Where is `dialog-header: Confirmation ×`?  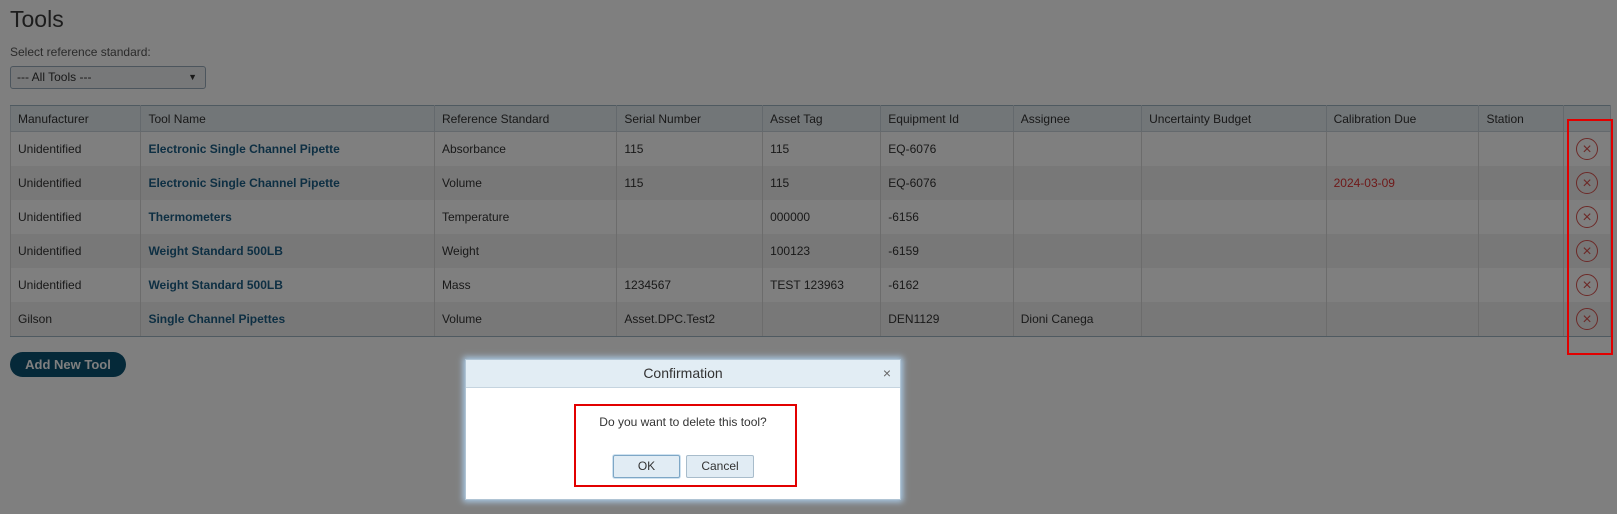
dialog-header: Confirmation × is located at coordinates (683, 374).